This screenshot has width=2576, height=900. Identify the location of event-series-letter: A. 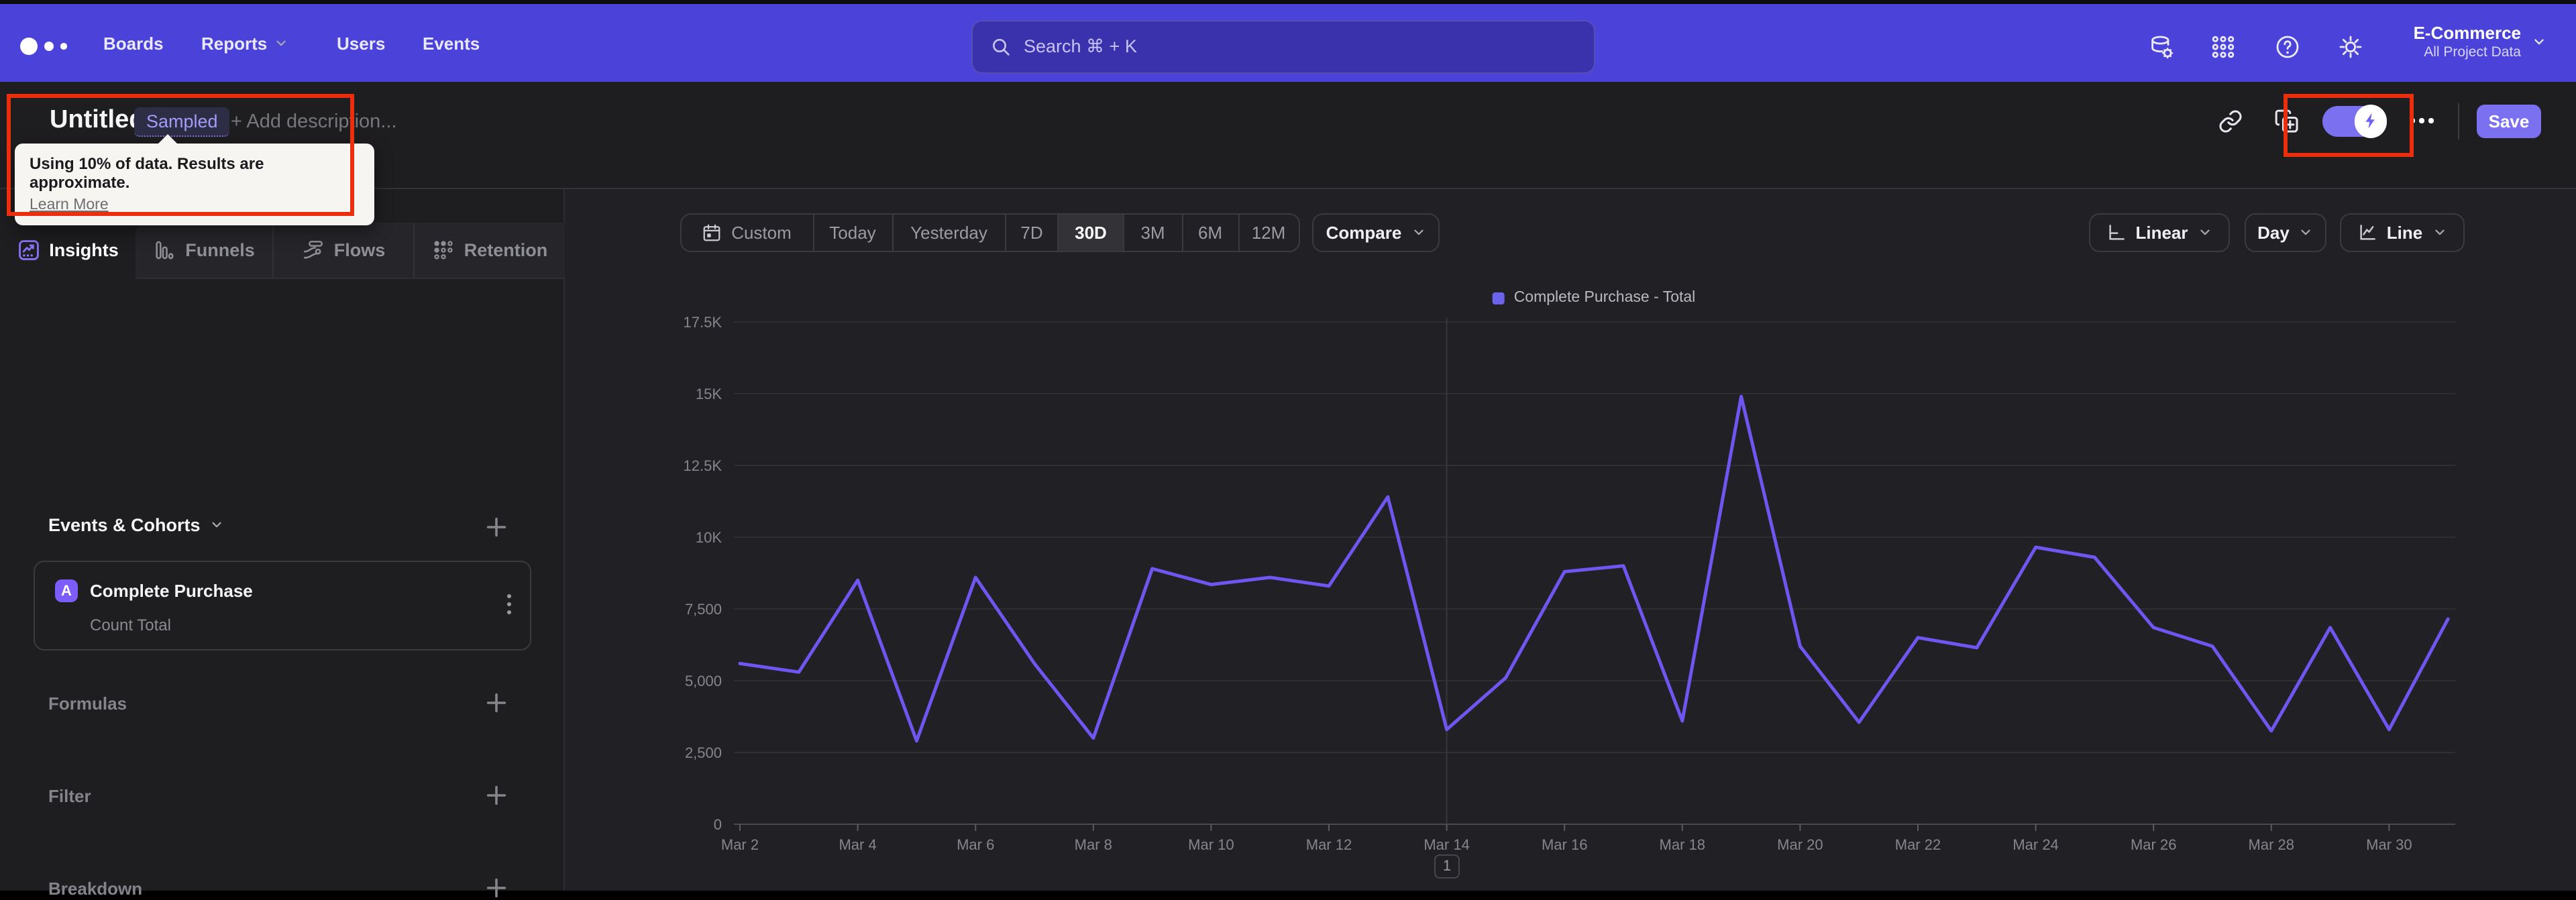
(66, 591).